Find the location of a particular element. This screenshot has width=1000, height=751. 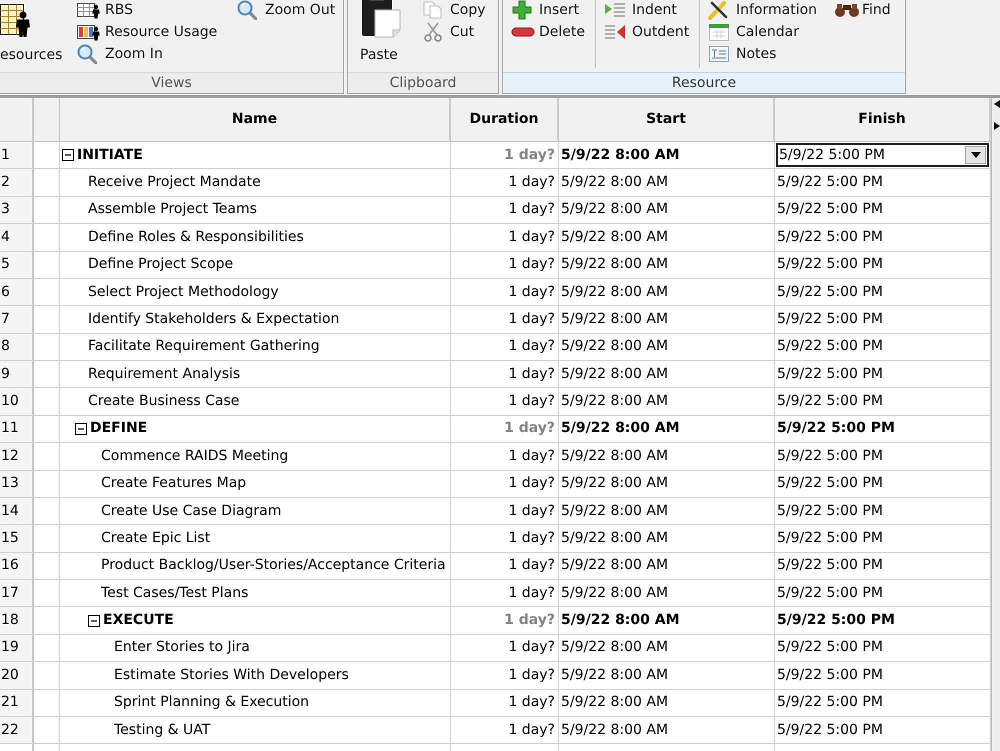

zoom-in-button: Zoom In is located at coordinates (157, 54).